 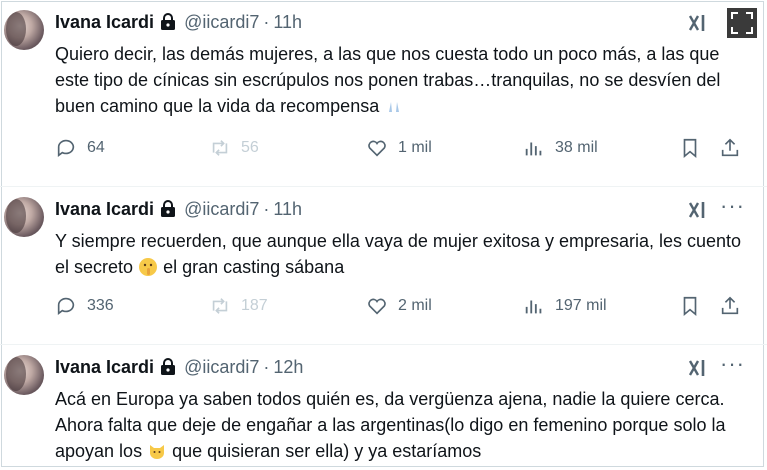 What do you see at coordinates (234, 148) in the screenshot?
I see `repost-button: 56` at bounding box center [234, 148].